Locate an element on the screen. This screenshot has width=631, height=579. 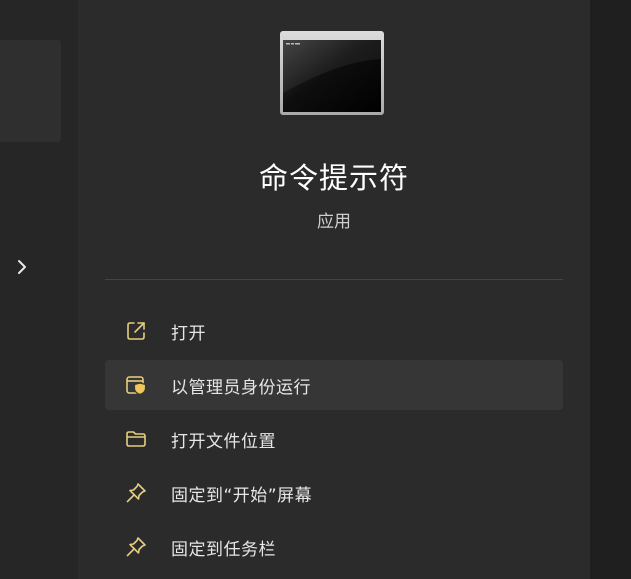
run-as-admin-button: 以管理员身份运行 is located at coordinates (334, 385).